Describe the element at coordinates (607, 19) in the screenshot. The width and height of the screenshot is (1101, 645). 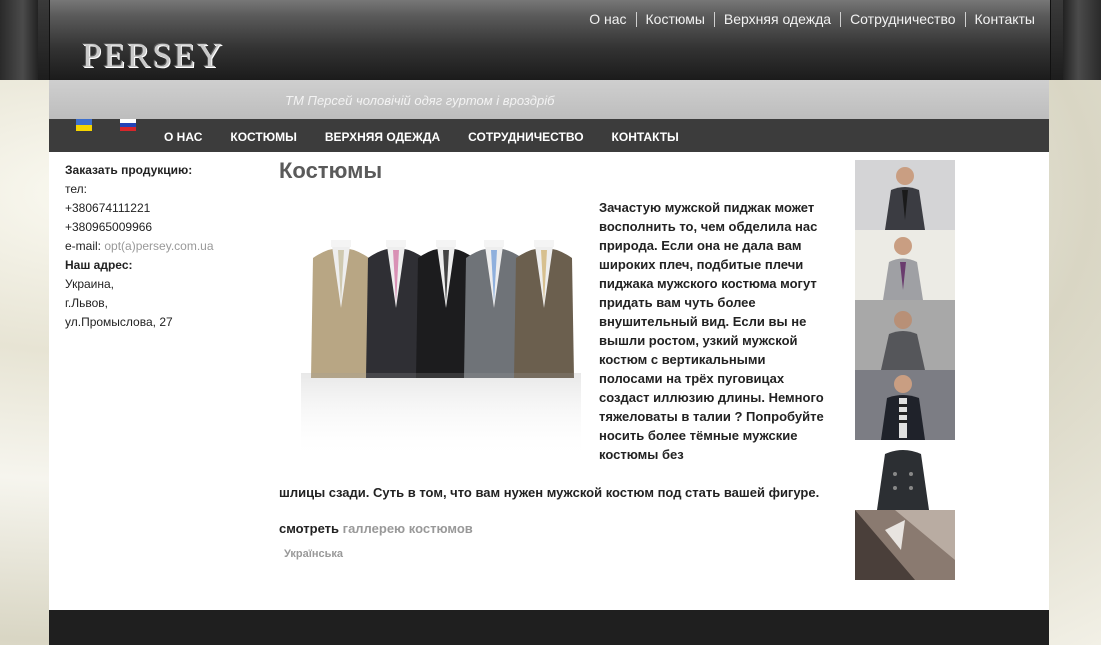
I see `top-nav-about: О нас` at that location.